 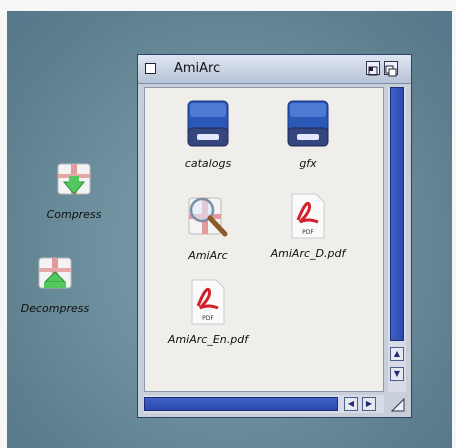 I want to click on file-label: AmiArc, so click(x=208, y=255).